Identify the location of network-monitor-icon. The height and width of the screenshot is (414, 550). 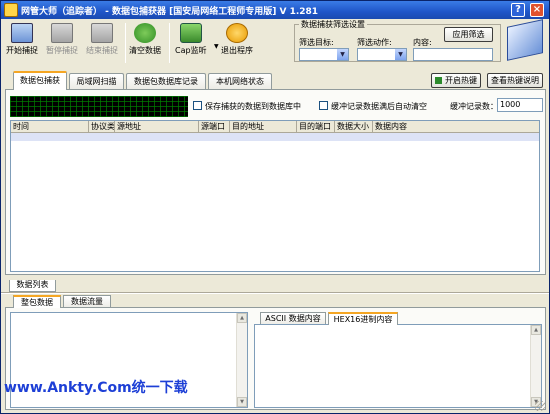
(22, 33).